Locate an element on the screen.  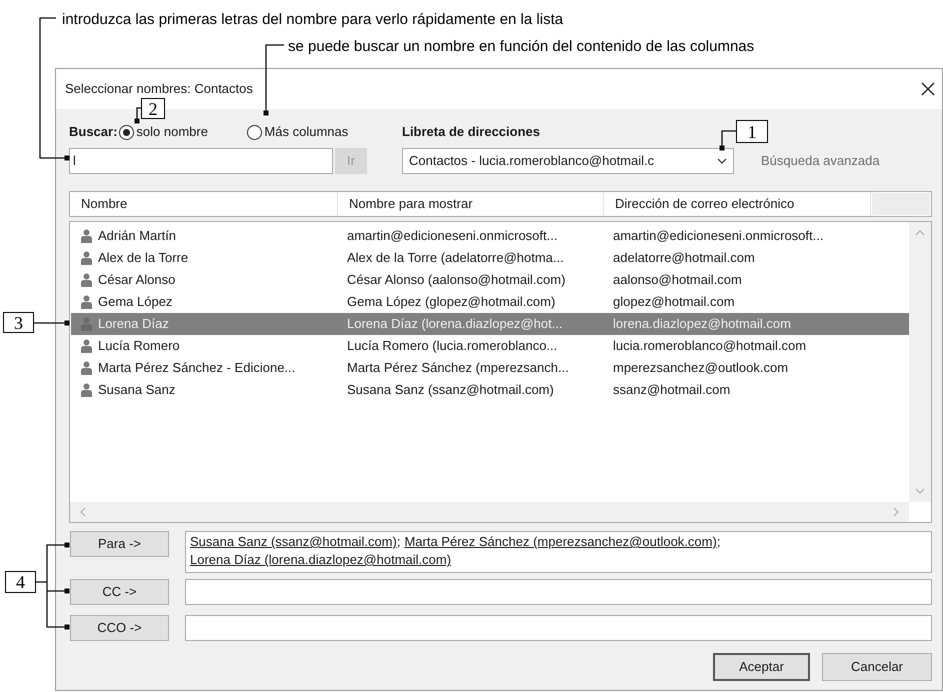
address-book-dropdown: Contactos - lucia.romeroblanco@hotmail.c is located at coordinates (568, 161).